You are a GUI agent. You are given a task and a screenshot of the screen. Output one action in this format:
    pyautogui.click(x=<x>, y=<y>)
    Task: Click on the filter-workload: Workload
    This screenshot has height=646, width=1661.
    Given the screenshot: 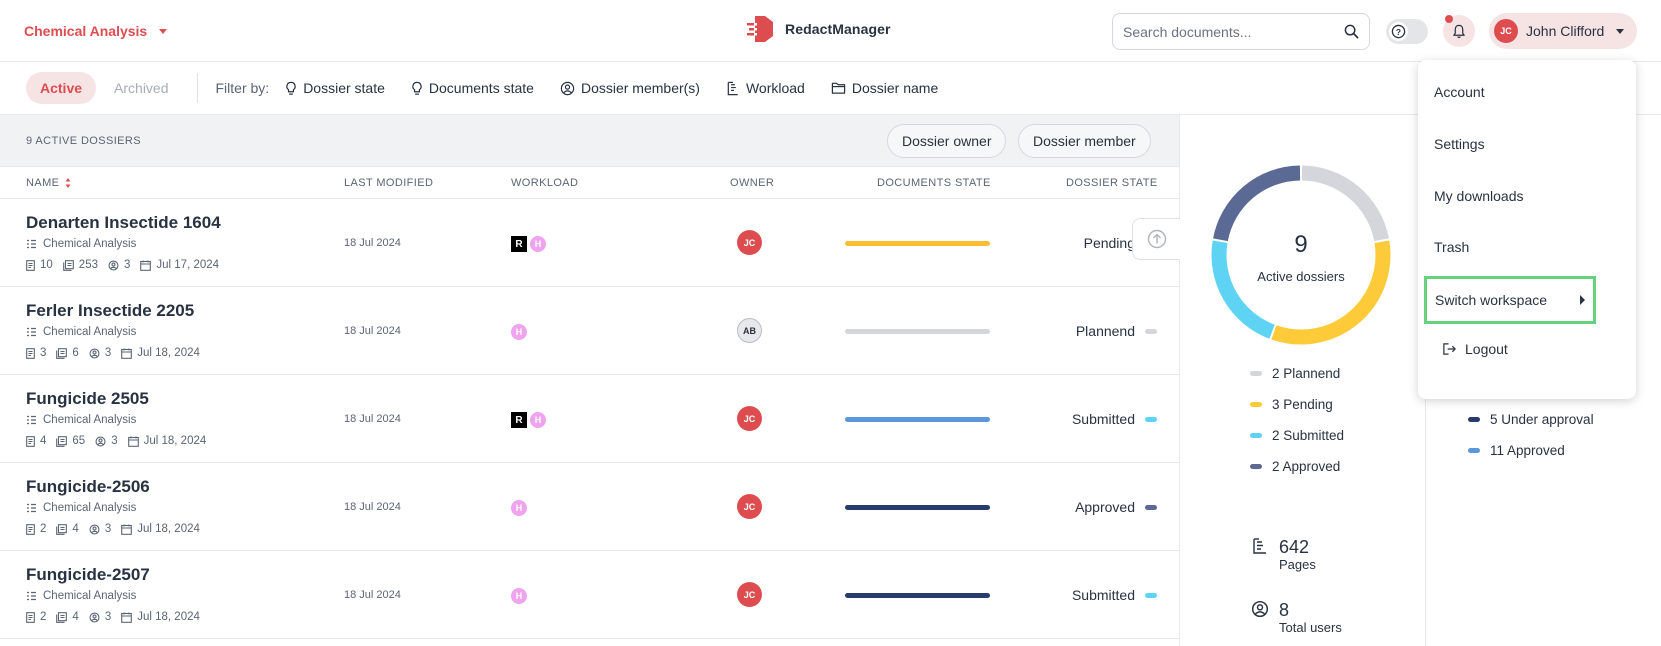 What is the action you would take?
    pyautogui.click(x=765, y=88)
    